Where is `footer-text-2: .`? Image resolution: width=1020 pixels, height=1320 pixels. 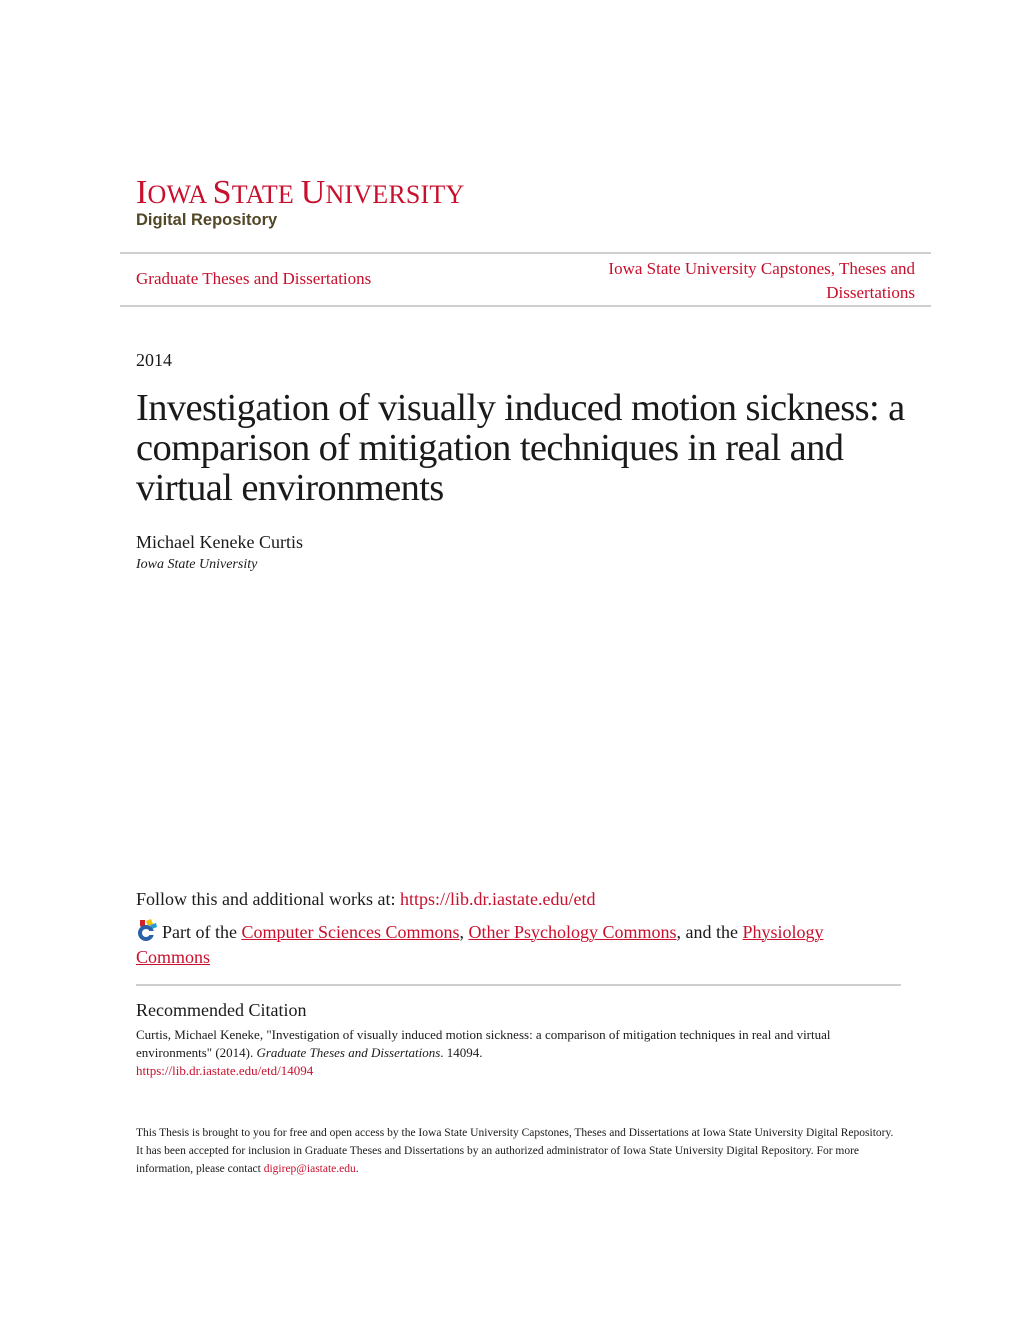
footer-text-2: . is located at coordinates (357, 1169).